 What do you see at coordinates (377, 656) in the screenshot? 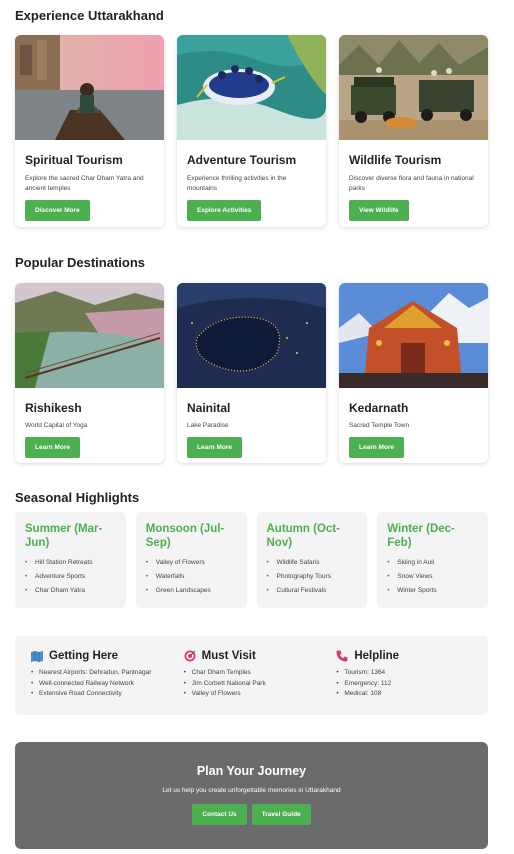
I see `info-title: Helpline` at bounding box center [377, 656].